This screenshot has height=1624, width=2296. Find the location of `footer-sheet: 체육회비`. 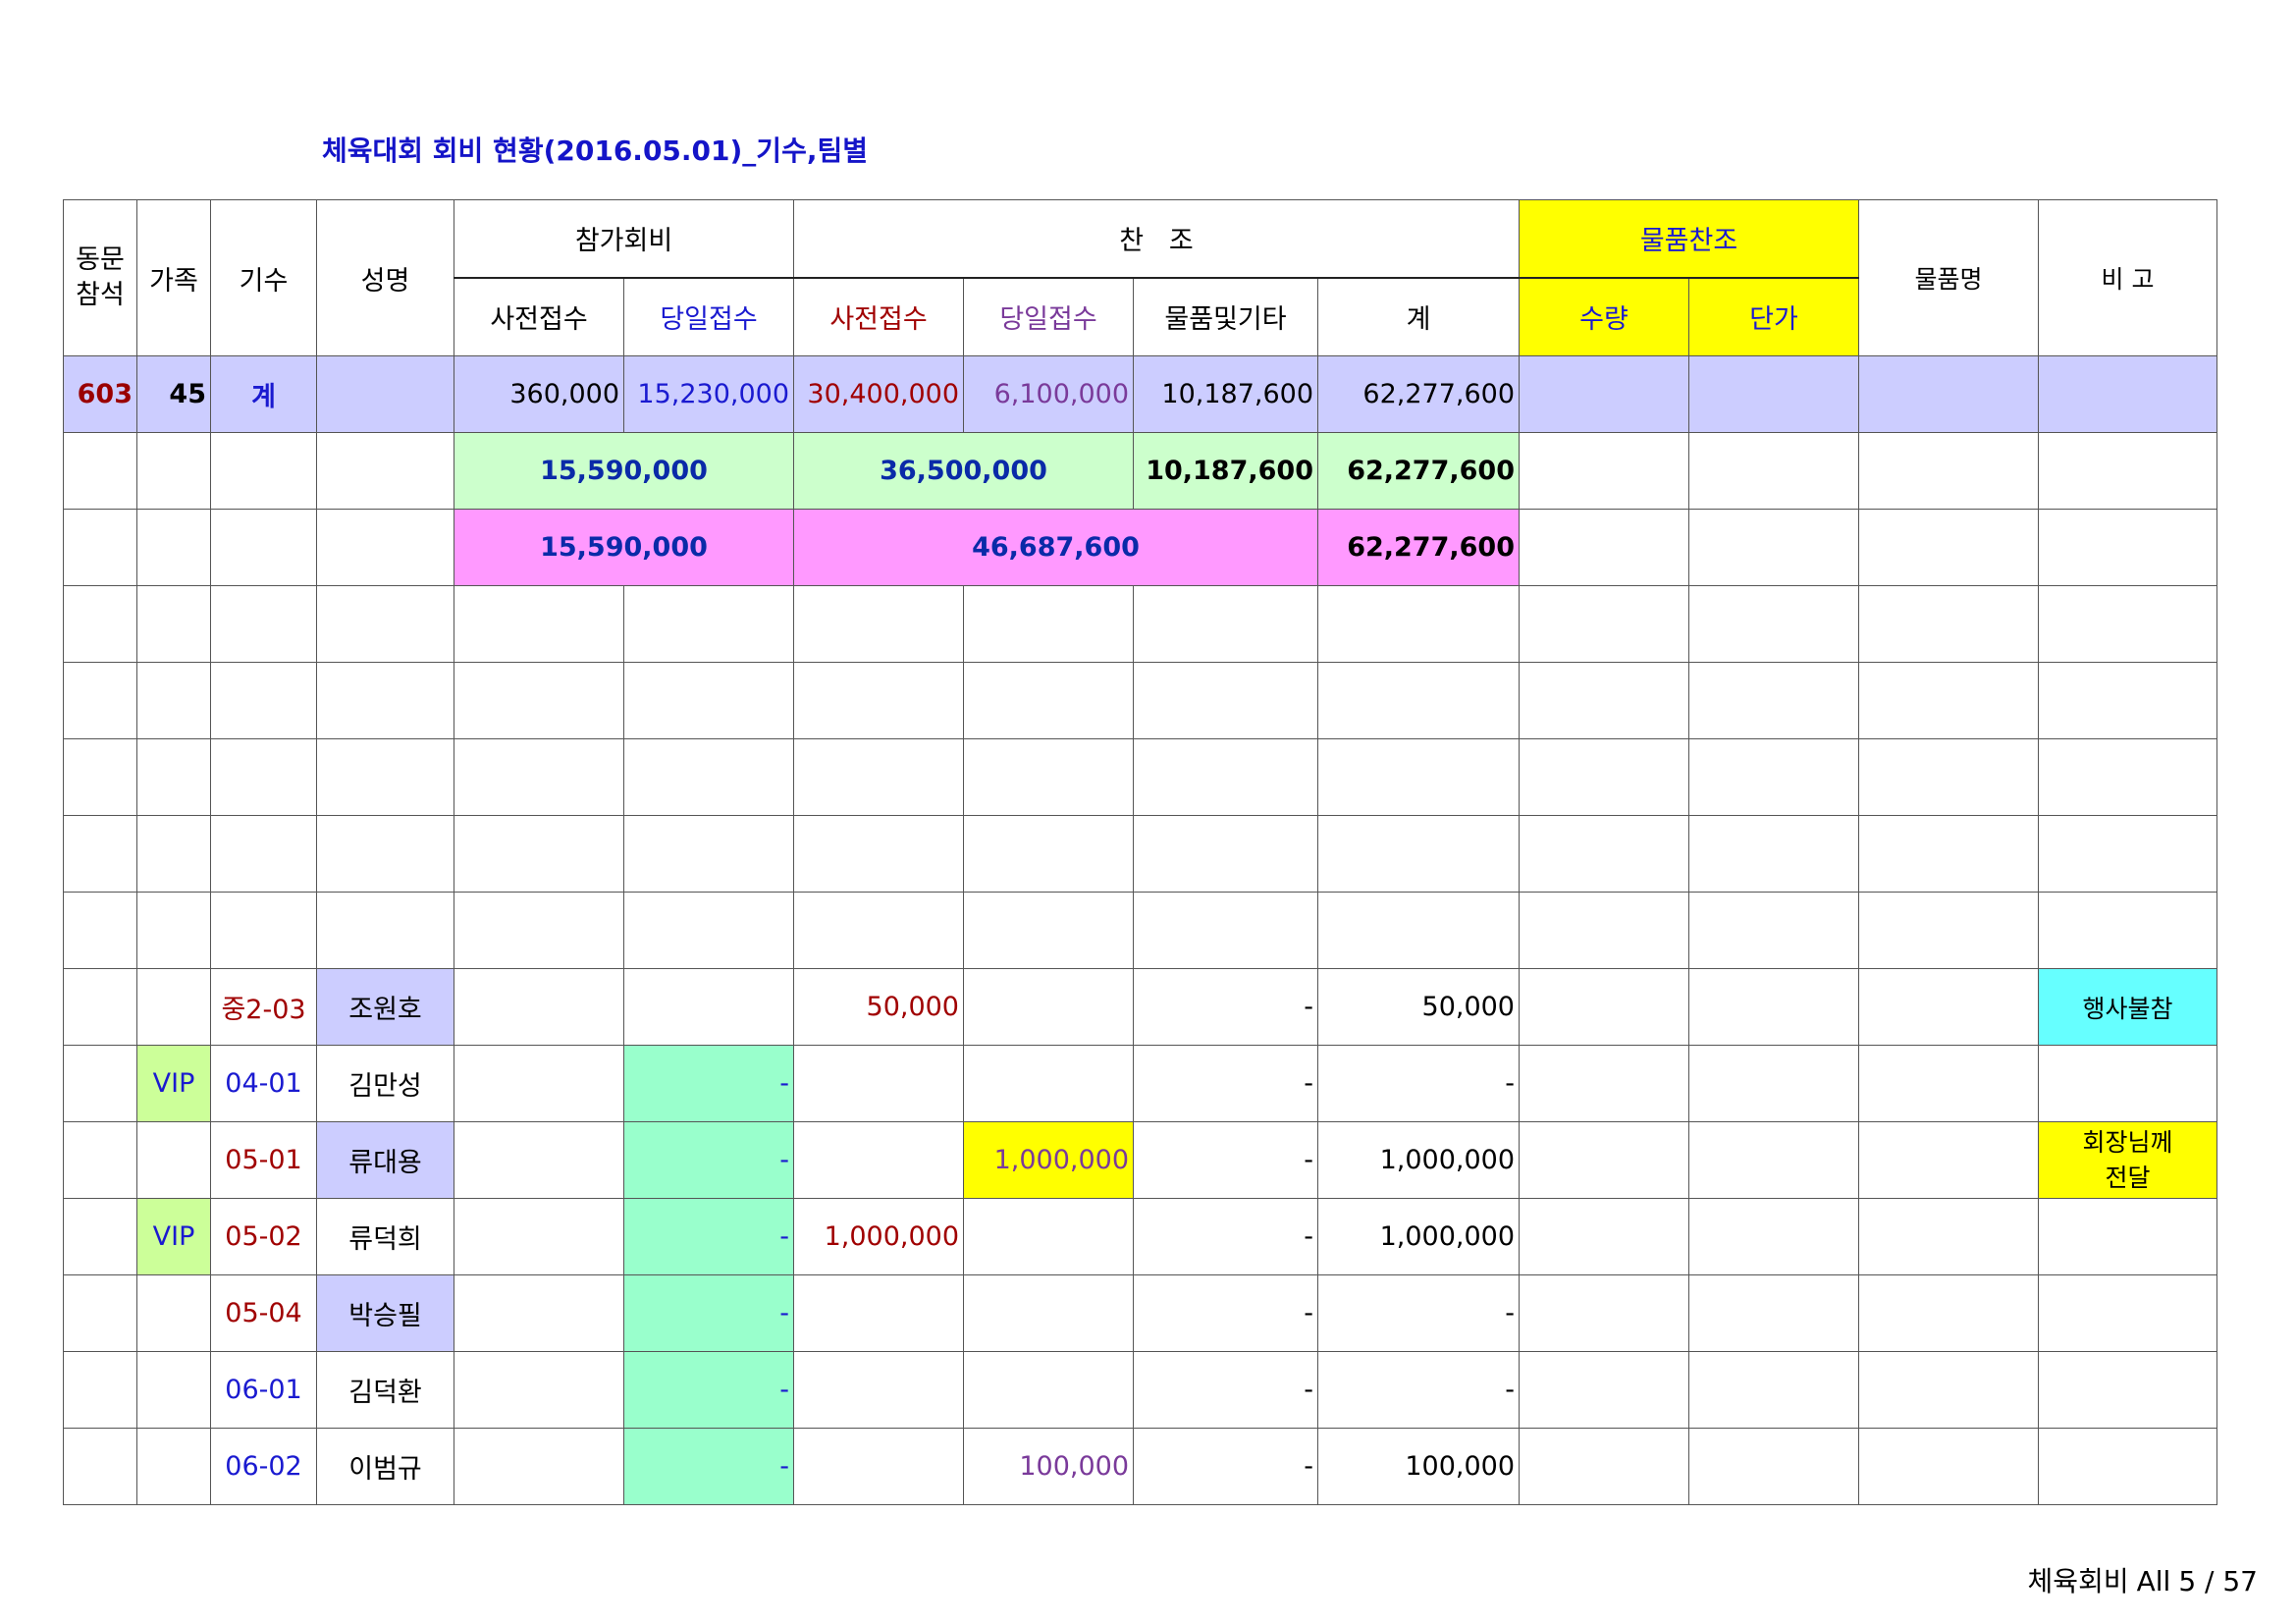

footer-sheet: 체육회비 is located at coordinates (2078, 1581).